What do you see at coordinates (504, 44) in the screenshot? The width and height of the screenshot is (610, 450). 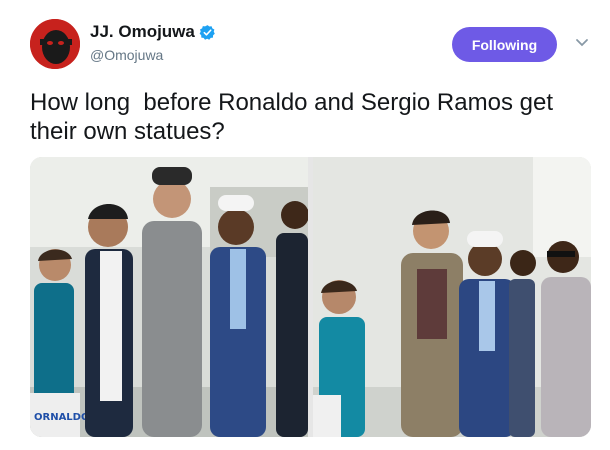 I see `following-button: Following` at bounding box center [504, 44].